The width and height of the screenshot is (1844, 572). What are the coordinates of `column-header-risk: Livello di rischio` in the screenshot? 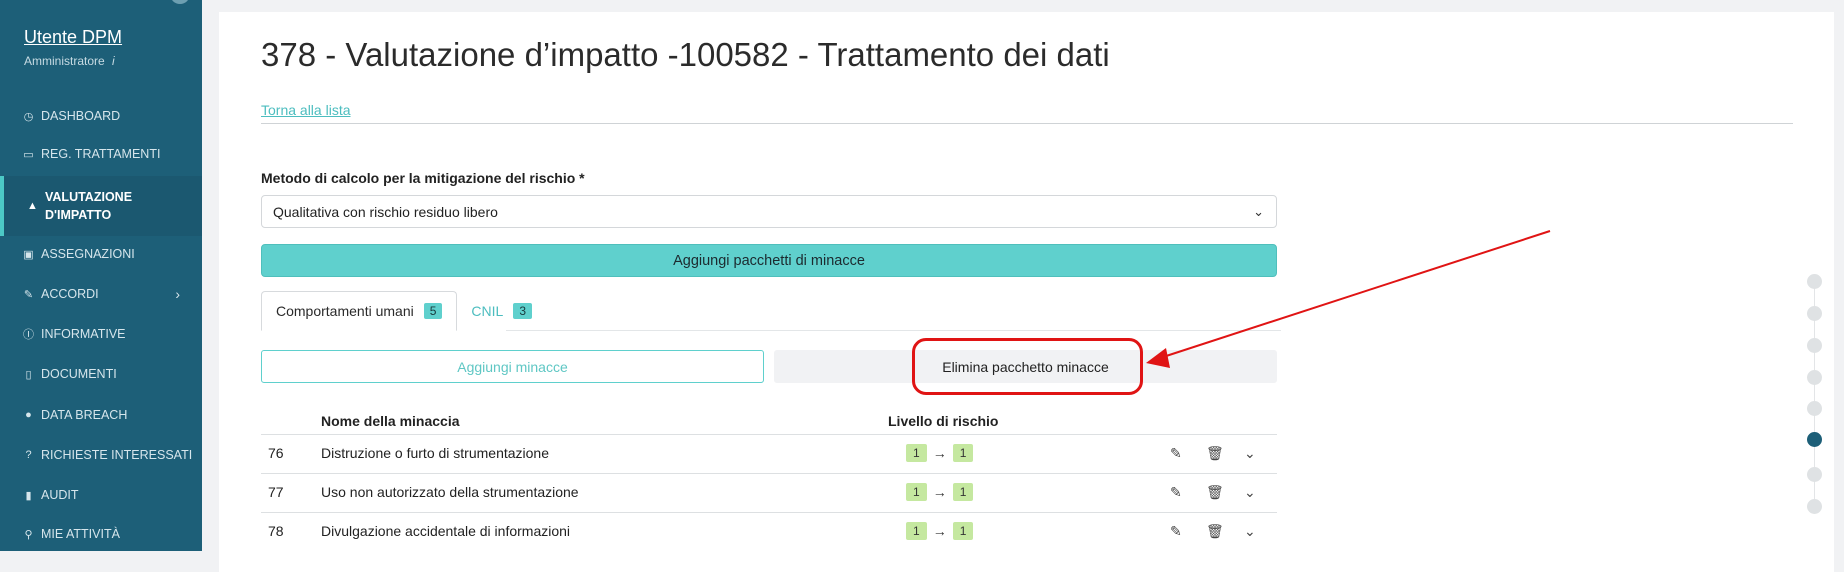 It's located at (943, 421).